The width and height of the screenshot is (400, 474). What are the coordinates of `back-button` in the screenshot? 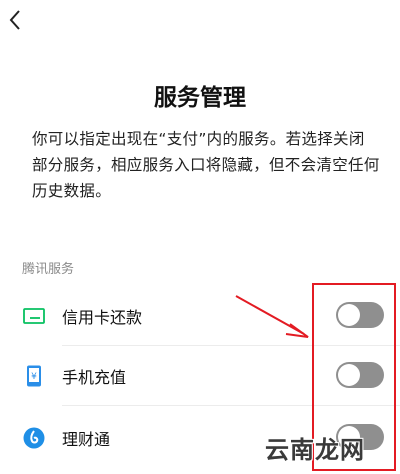 It's located at (15, 20).